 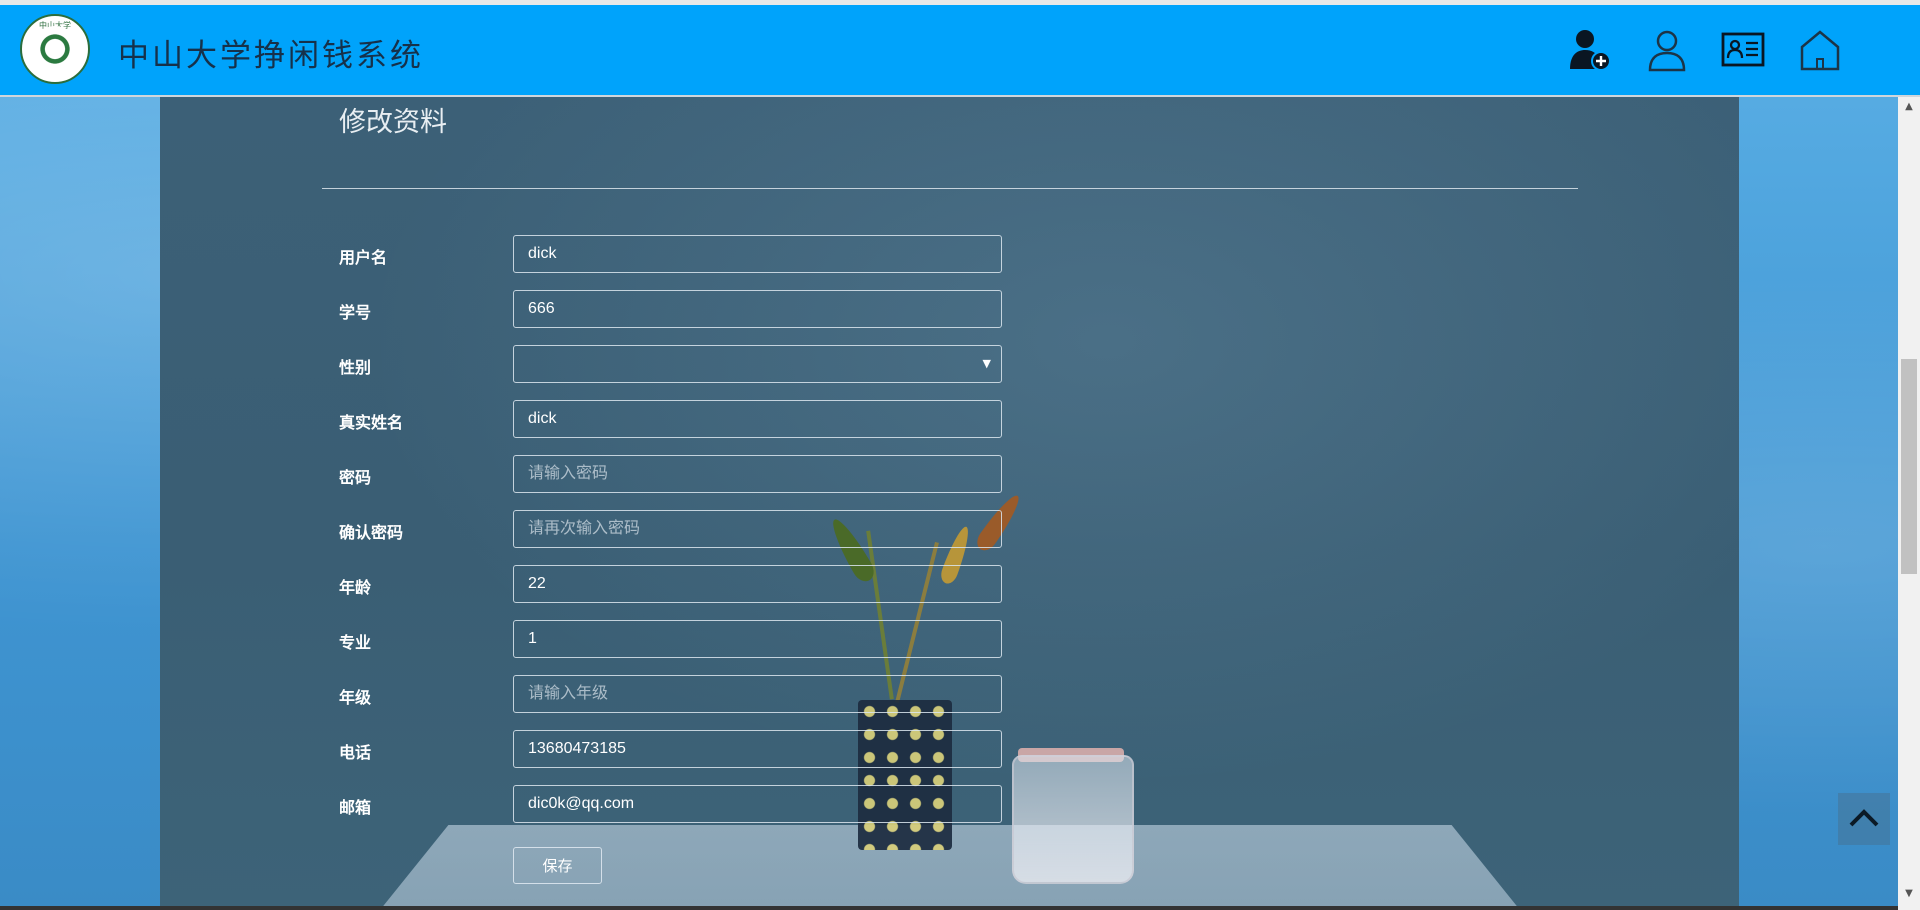 What do you see at coordinates (757, 419) in the screenshot?
I see `real-name-input` at bounding box center [757, 419].